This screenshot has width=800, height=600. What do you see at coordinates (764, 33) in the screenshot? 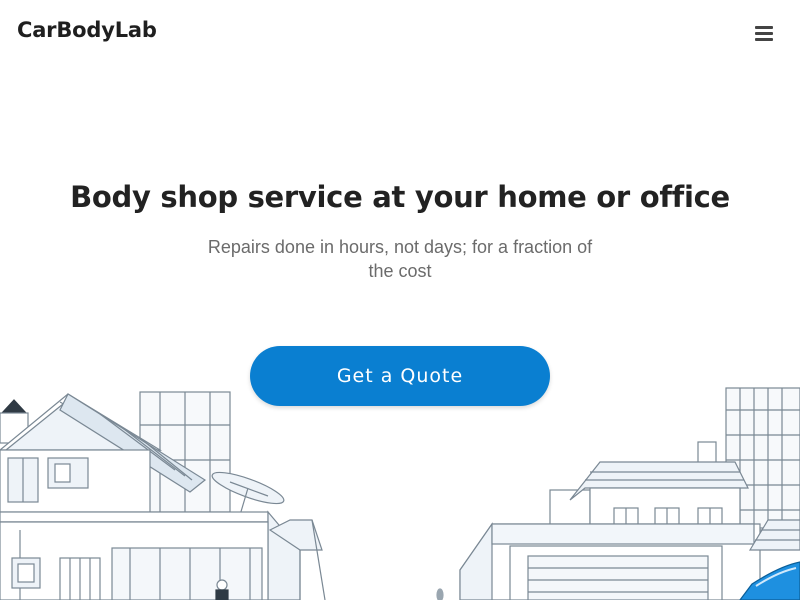
I see `hamburger-menu-icon` at bounding box center [764, 33].